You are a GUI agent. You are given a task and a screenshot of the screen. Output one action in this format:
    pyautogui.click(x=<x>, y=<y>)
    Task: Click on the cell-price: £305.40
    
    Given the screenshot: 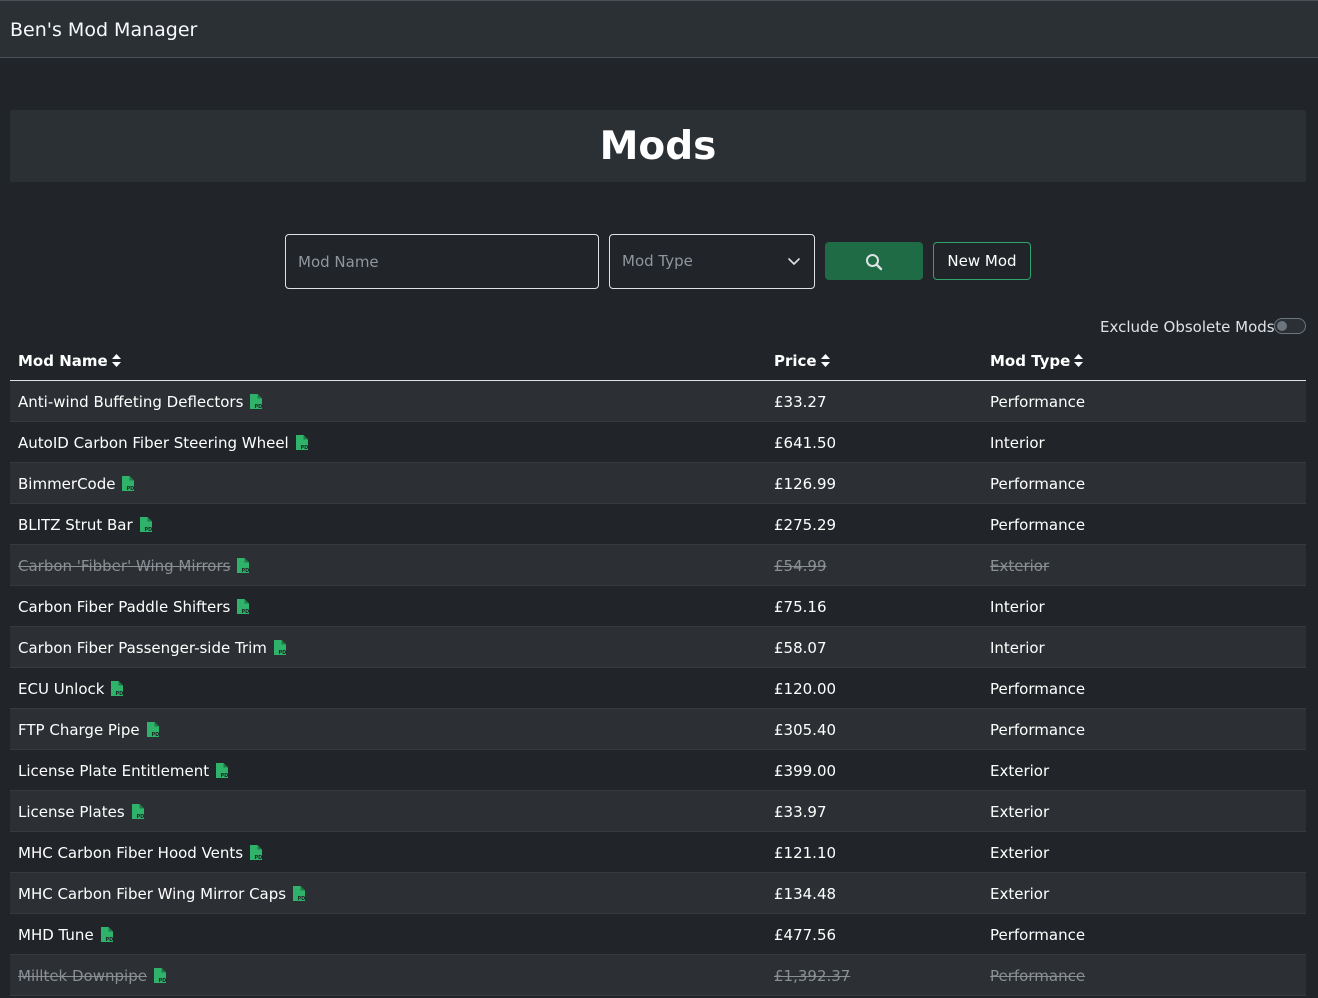 What is the action you would take?
    pyautogui.click(x=805, y=730)
    